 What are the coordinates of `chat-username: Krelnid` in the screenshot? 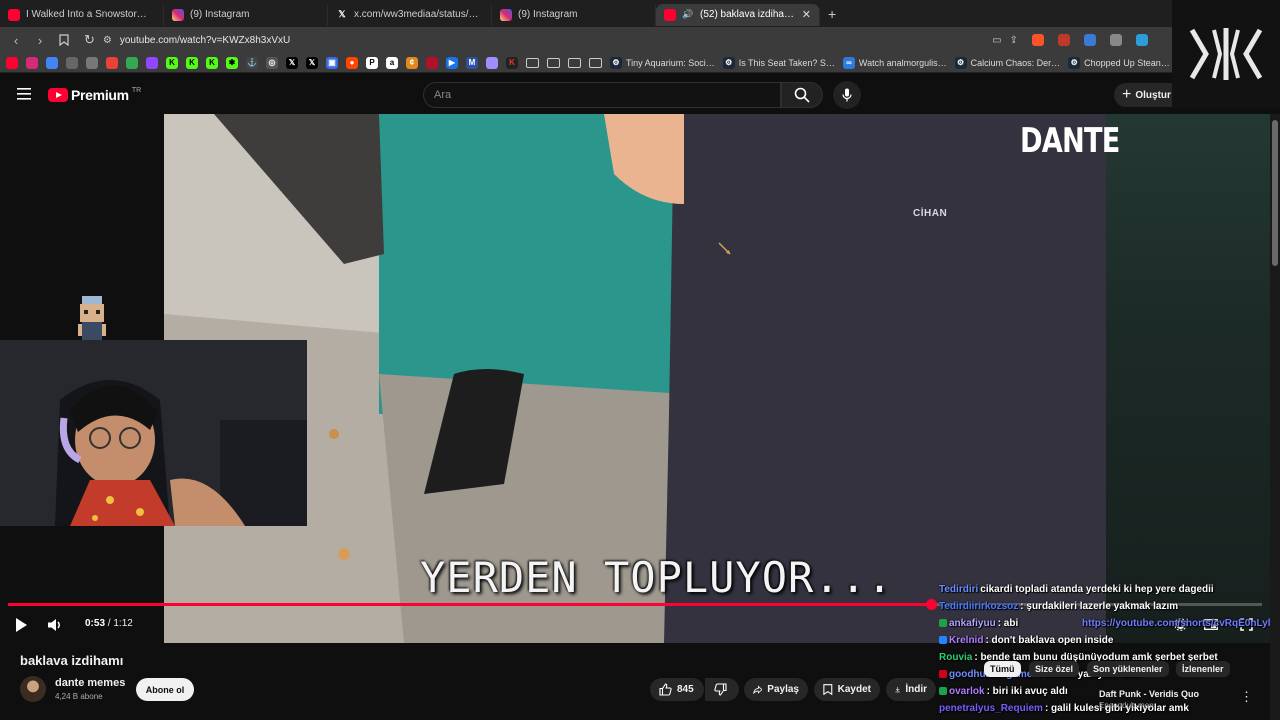 It's located at (966, 640).